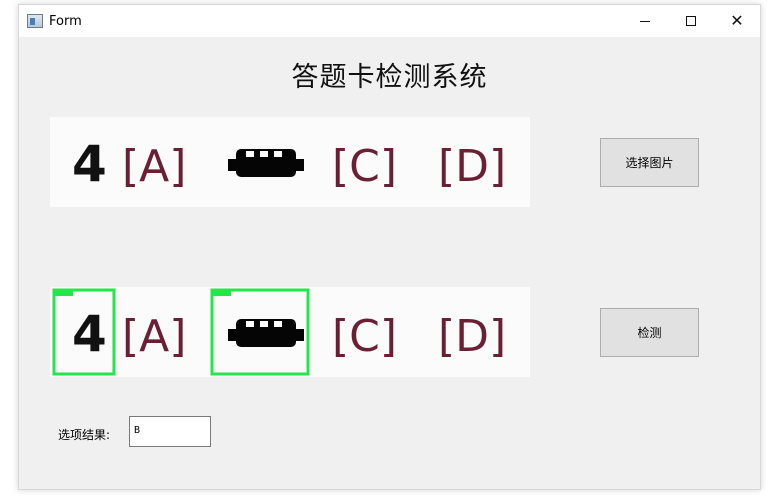 The height and width of the screenshot is (496, 777). I want to click on maximize-button, so click(691, 21).